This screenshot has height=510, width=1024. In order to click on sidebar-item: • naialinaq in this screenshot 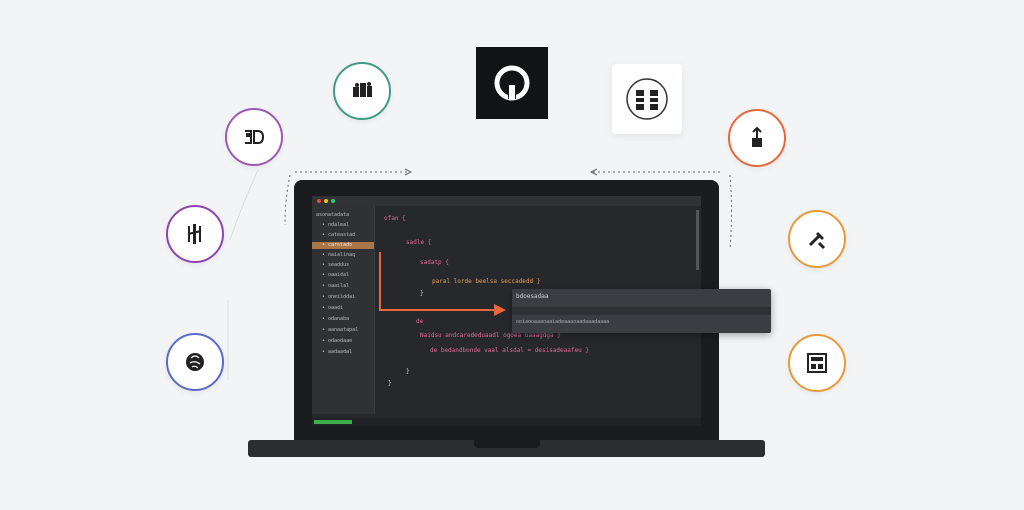, I will do `click(338, 255)`.